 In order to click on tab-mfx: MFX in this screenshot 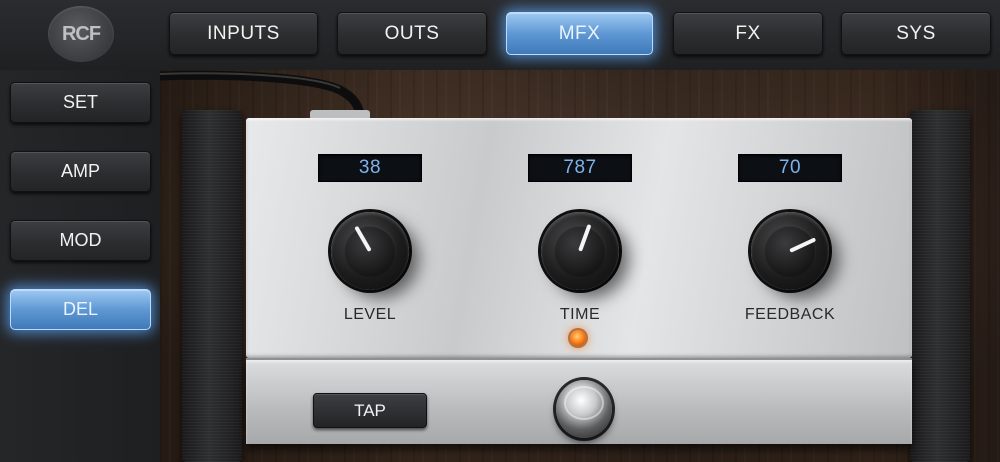, I will do `click(579, 33)`.